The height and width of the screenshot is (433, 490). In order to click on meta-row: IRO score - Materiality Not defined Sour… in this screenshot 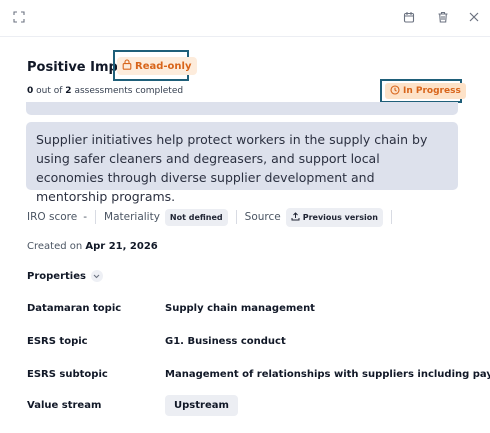, I will do `click(213, 217)`.